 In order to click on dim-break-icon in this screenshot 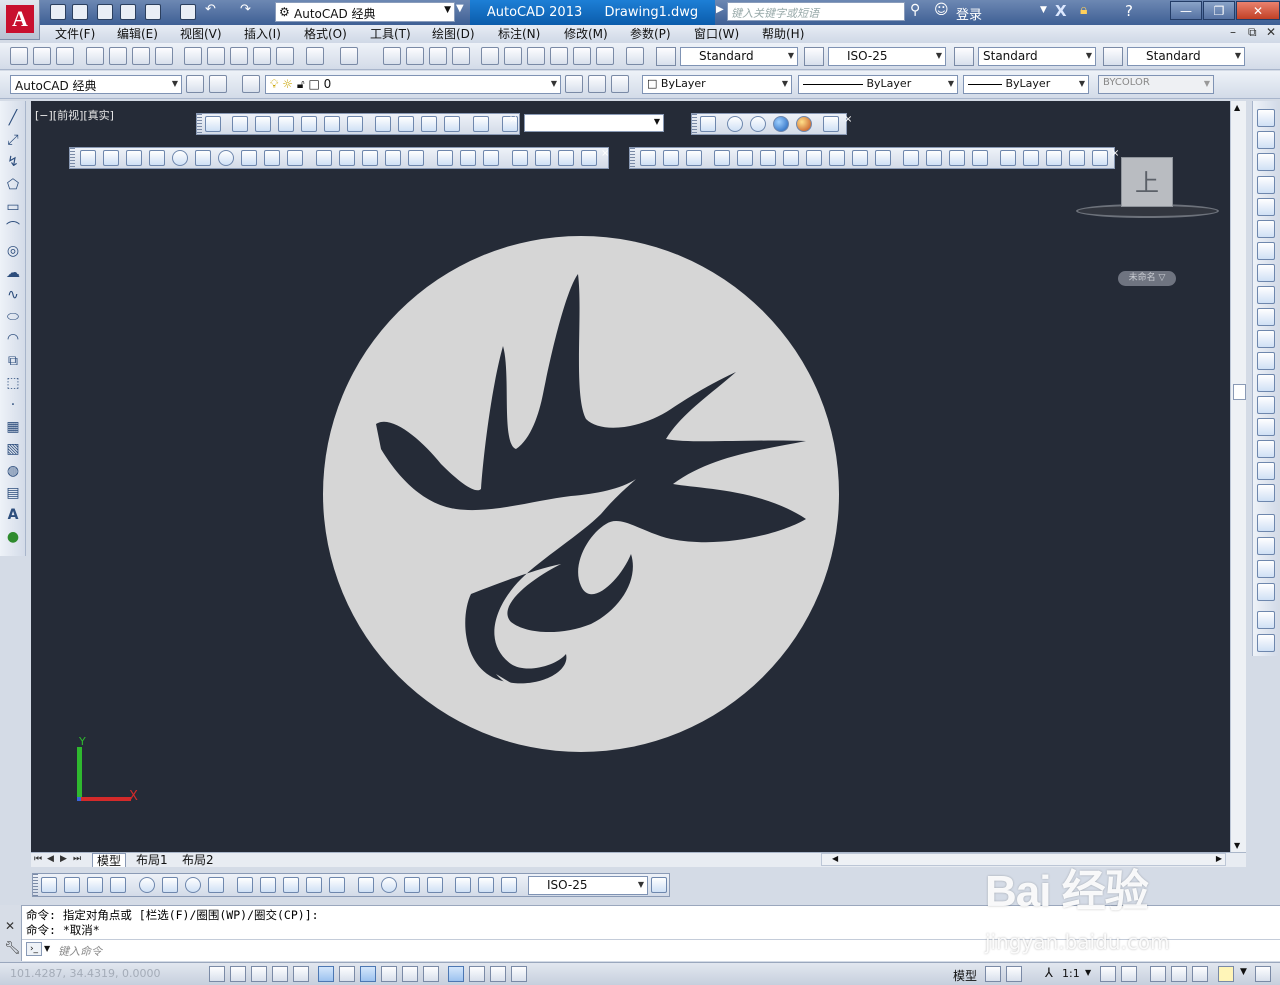, I will do `click(337, 885)`.